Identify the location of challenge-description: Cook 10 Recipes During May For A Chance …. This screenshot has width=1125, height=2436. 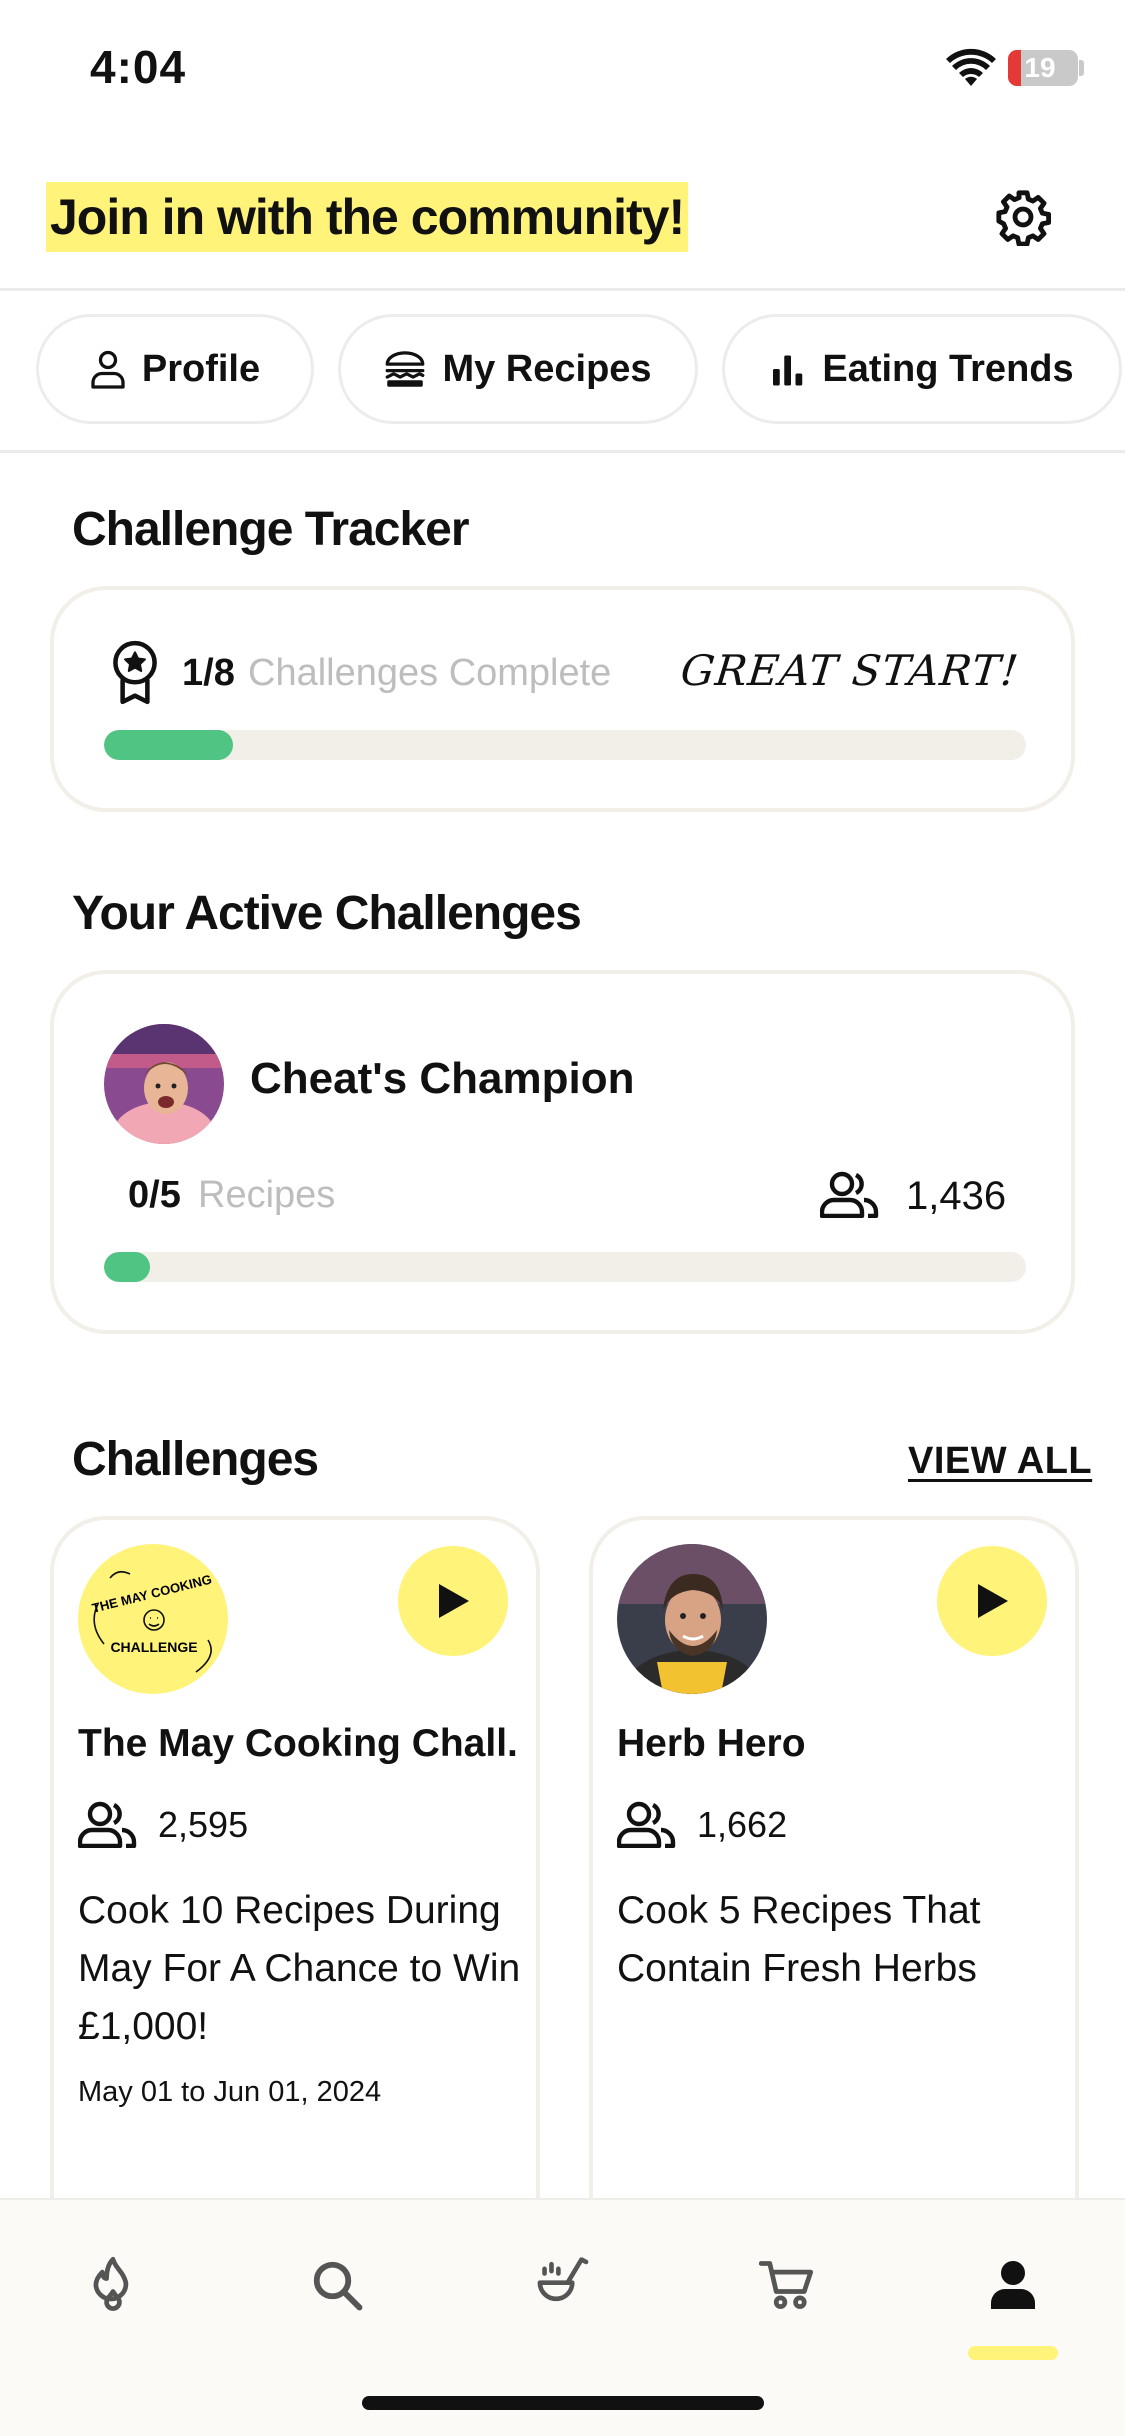
(299, 1968).